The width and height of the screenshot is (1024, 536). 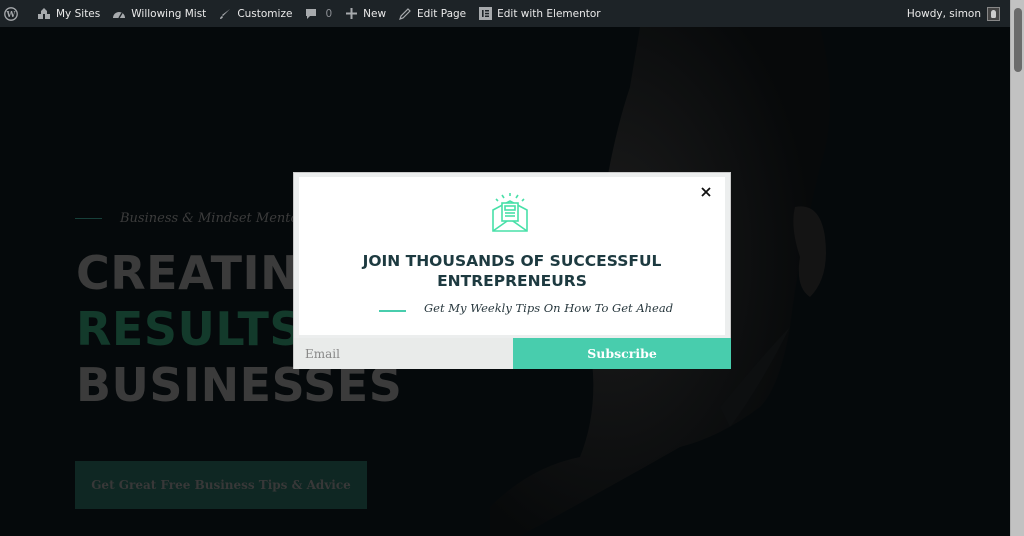 I want to click on dashboard-icon, so click(x=119, y=14).